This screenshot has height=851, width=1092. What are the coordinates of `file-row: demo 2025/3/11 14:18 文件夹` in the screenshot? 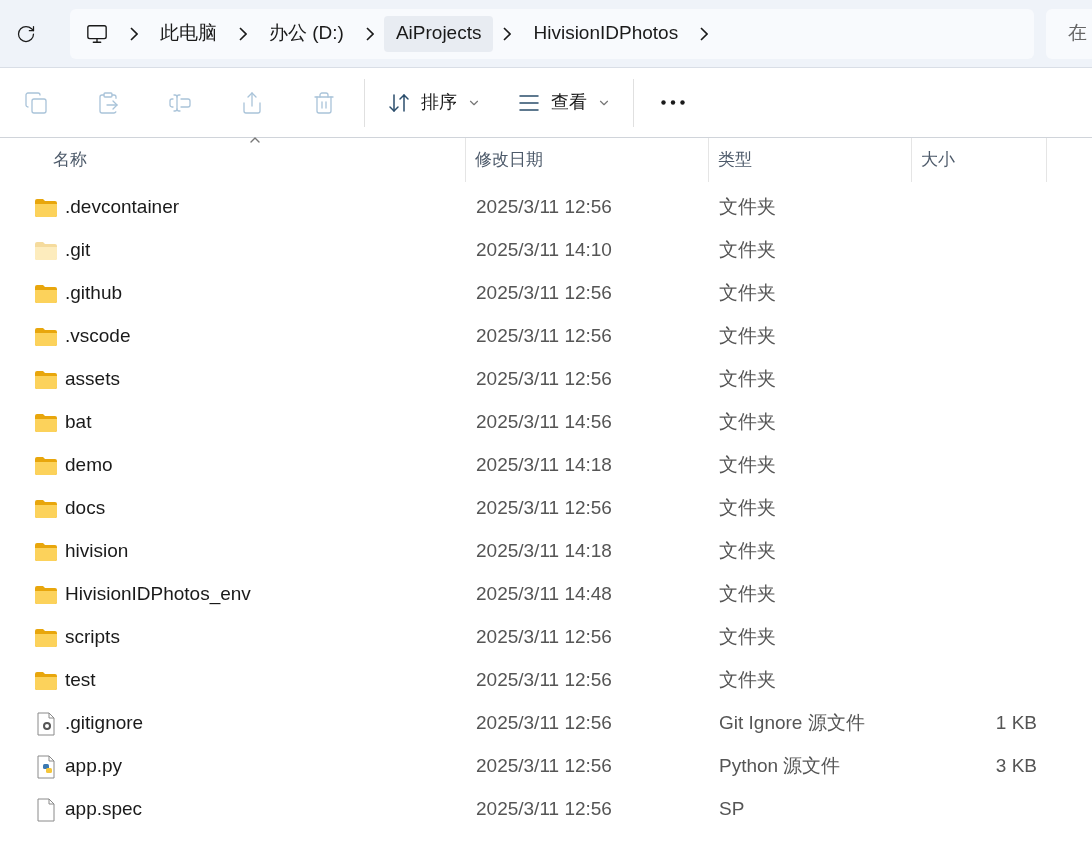 It's located at (546, 465).